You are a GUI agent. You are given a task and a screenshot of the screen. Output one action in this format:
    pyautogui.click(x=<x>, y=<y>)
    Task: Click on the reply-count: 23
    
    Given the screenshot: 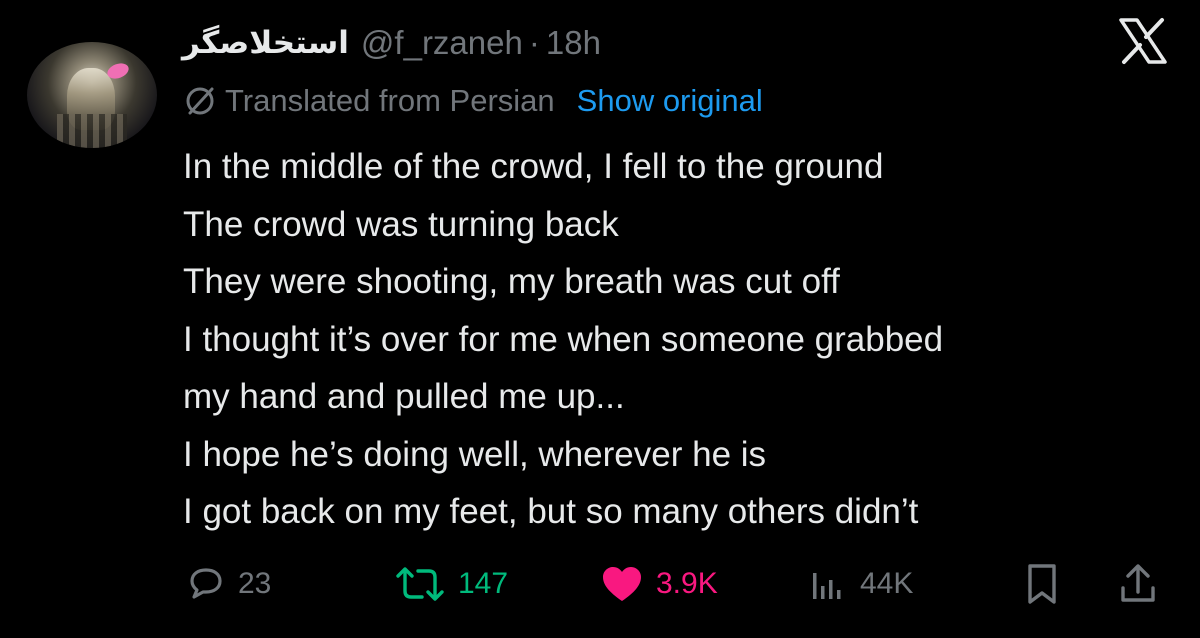 What is the action you would take?
    pyautogui.click(x=255, y=583)
    